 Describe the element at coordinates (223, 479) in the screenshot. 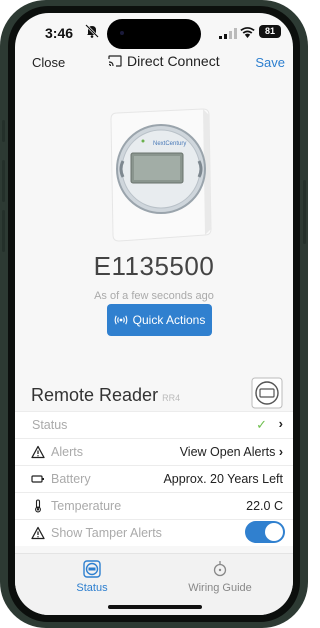

I see `battery-value: Approx. 20 Years Left` at that location.